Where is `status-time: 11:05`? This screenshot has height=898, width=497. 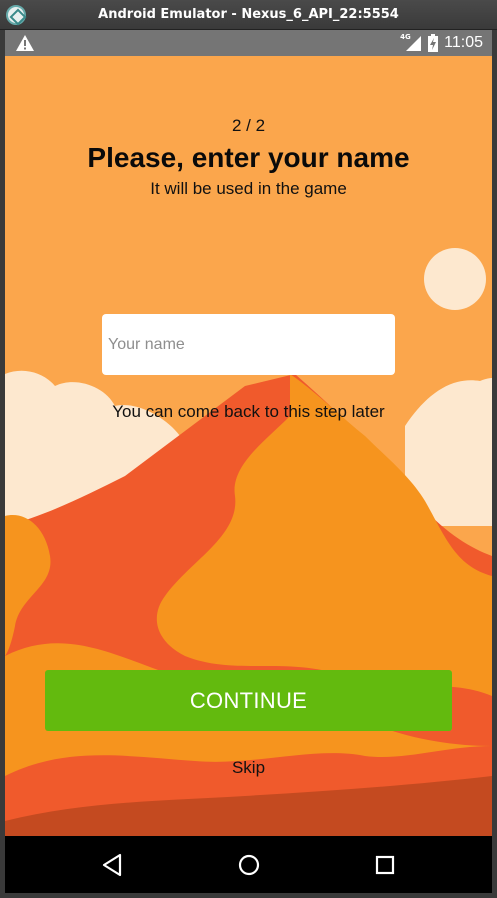 status-time: 11:05 is located at coordinates (463, 42).